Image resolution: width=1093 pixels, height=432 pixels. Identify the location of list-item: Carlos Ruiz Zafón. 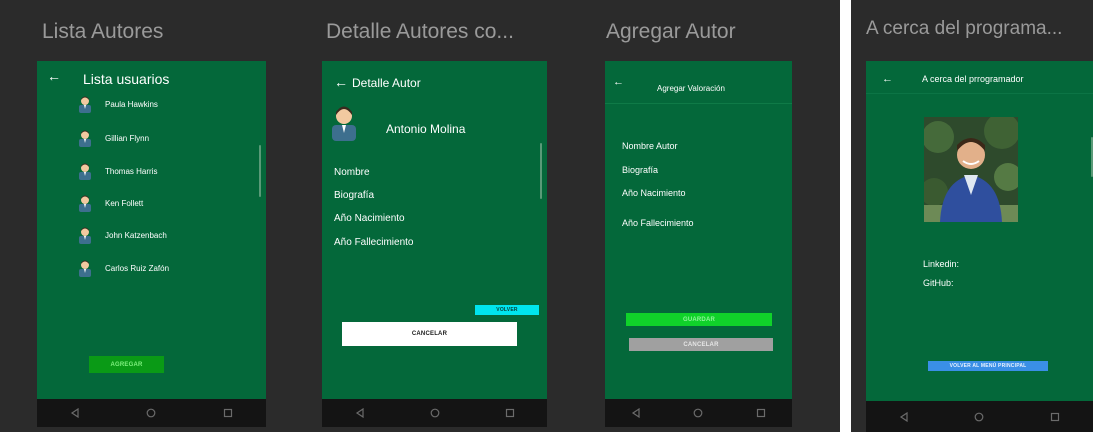
(123, 268).